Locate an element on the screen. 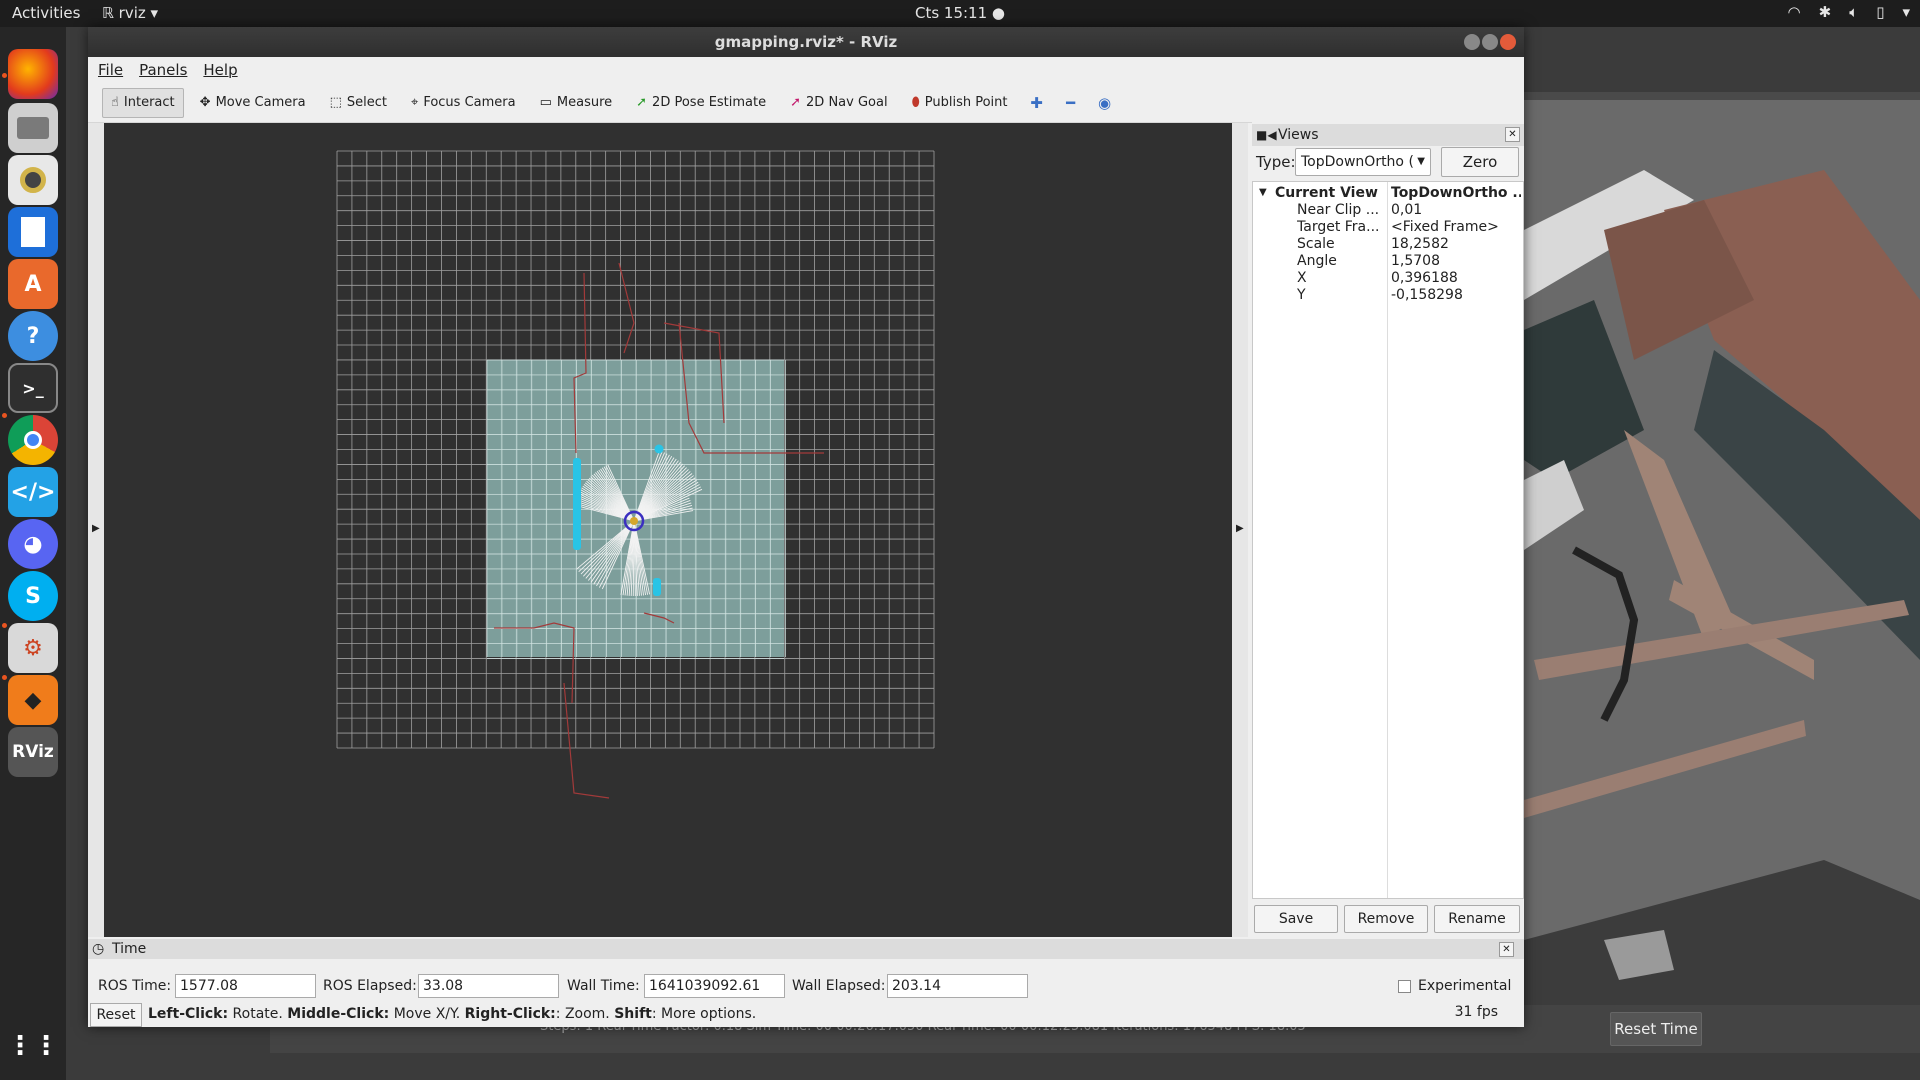 The width and height of the screenshot is (1920, 1080). views-button-row: Save Remove Rename is located at coordinates (1388, 919).